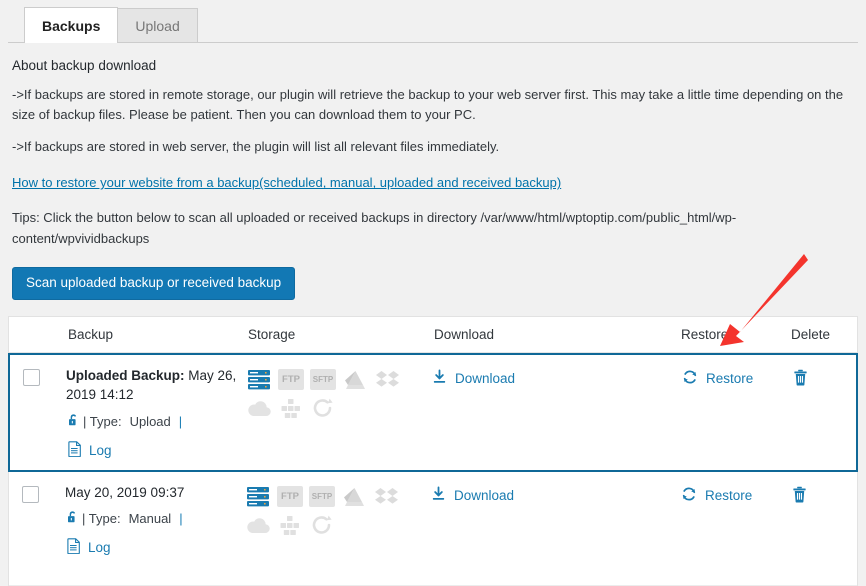 The height and width of the screenshot is (586, 866). What do you see at coordinates (150, 421) in the screenshot?
I see `backup-type-value: Upload` at bounding box center [150, 421].